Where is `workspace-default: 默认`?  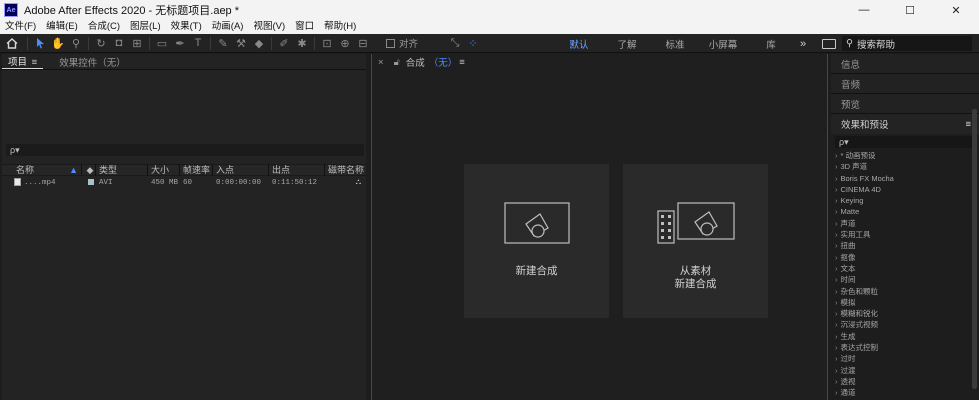 workspace-default: 默认 is located at coordinates (579, 44).